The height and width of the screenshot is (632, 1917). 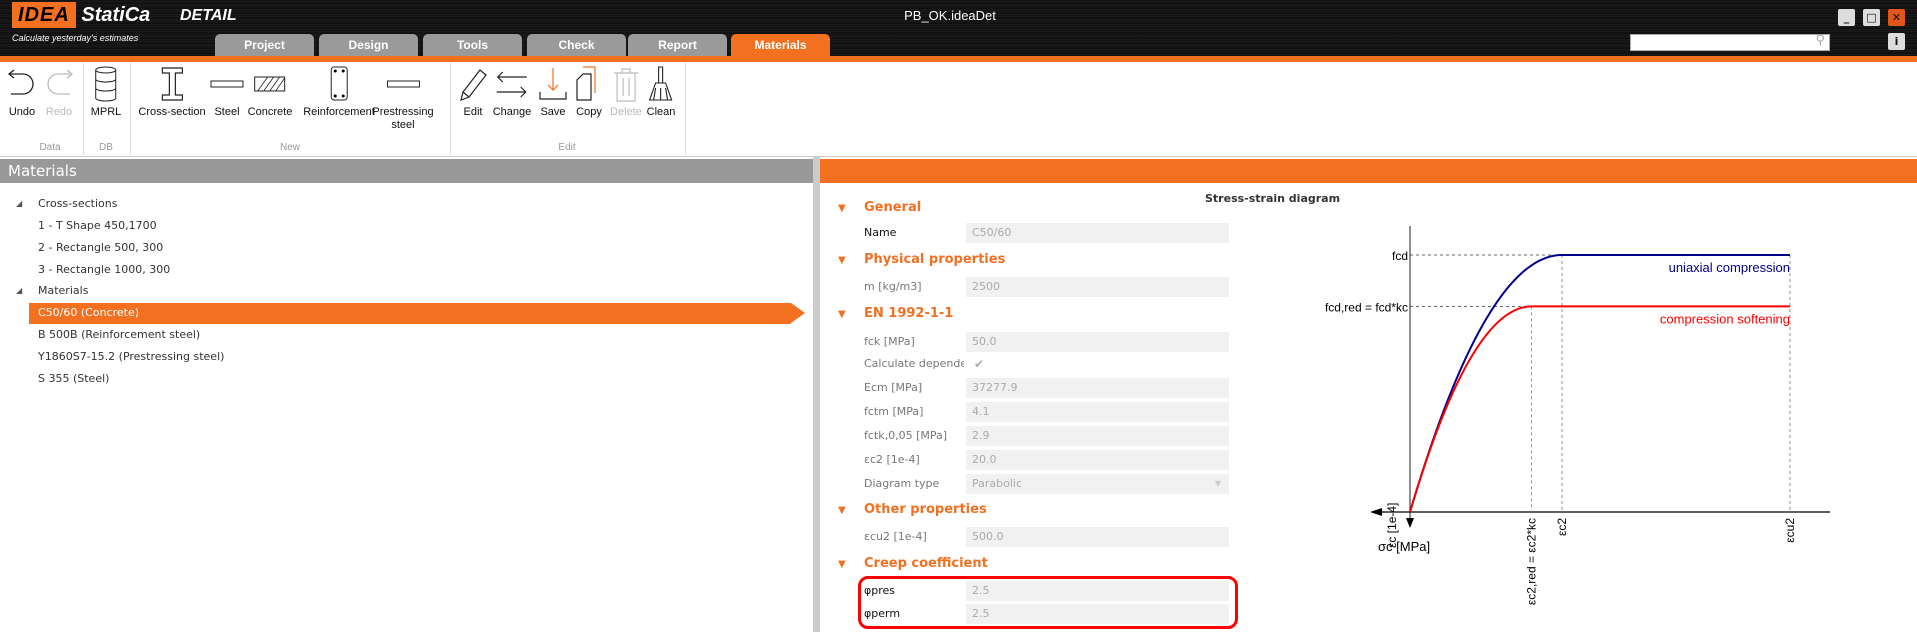 I want to click on mprl-button: MPRL, so click(x=106, y=92).